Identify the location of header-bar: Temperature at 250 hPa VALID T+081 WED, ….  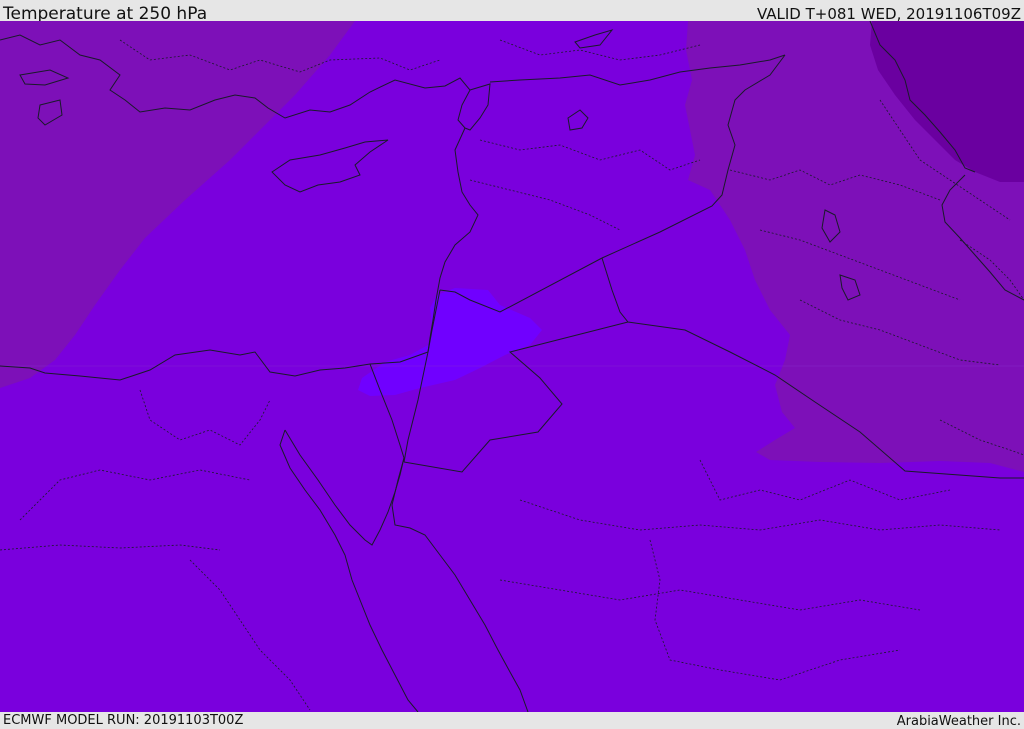
(512, 12).